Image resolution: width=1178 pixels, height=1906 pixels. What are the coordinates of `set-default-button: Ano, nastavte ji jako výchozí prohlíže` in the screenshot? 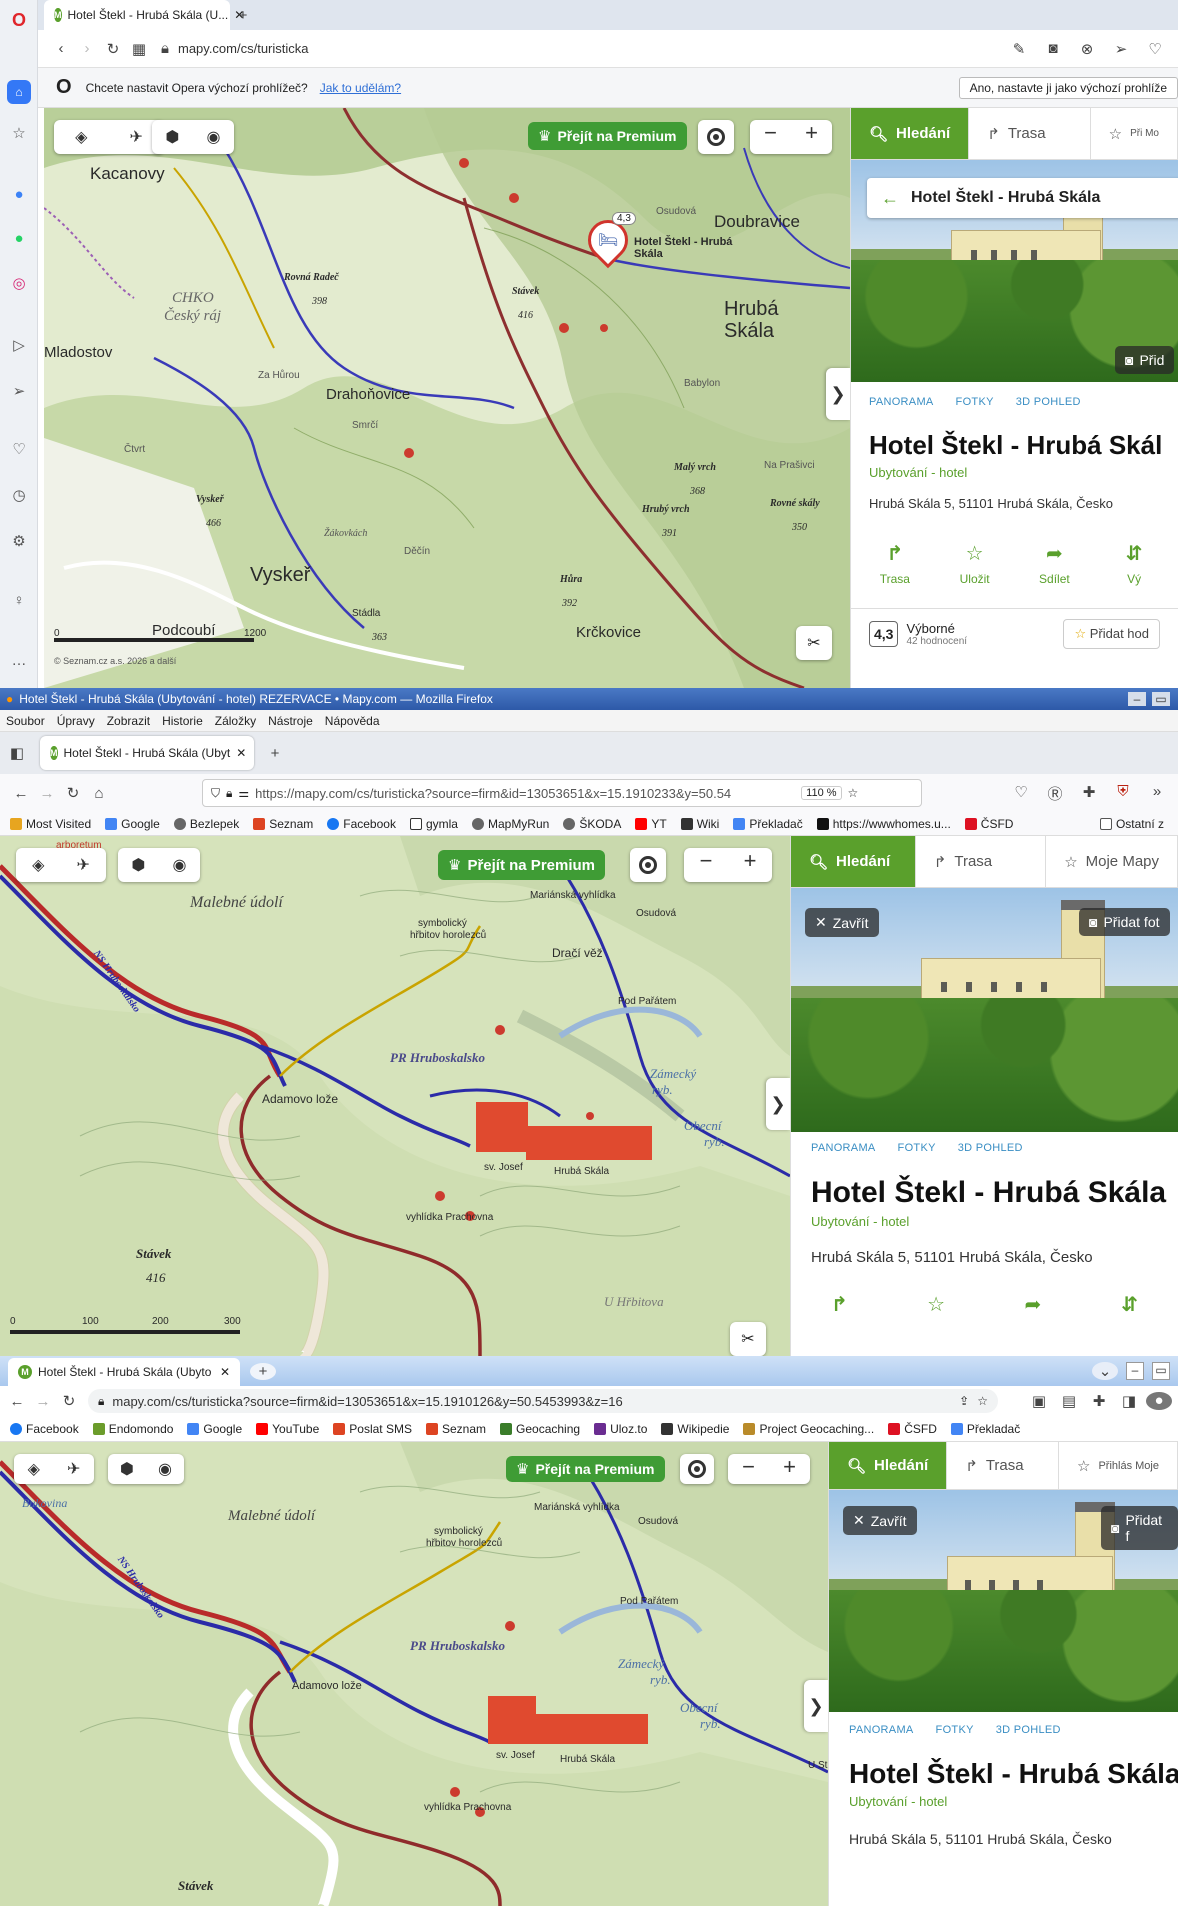 It's located at (1068, 87).